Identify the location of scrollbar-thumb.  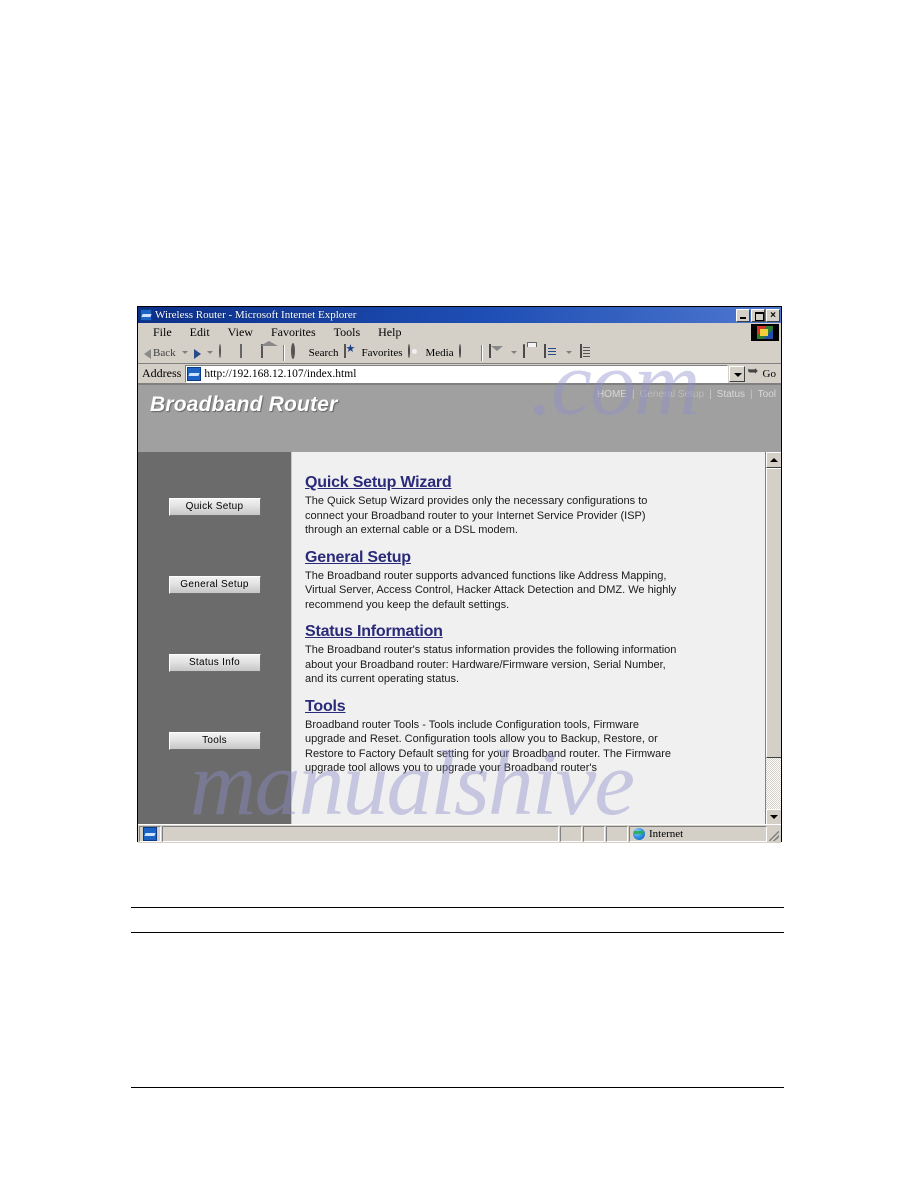
(773, 613).